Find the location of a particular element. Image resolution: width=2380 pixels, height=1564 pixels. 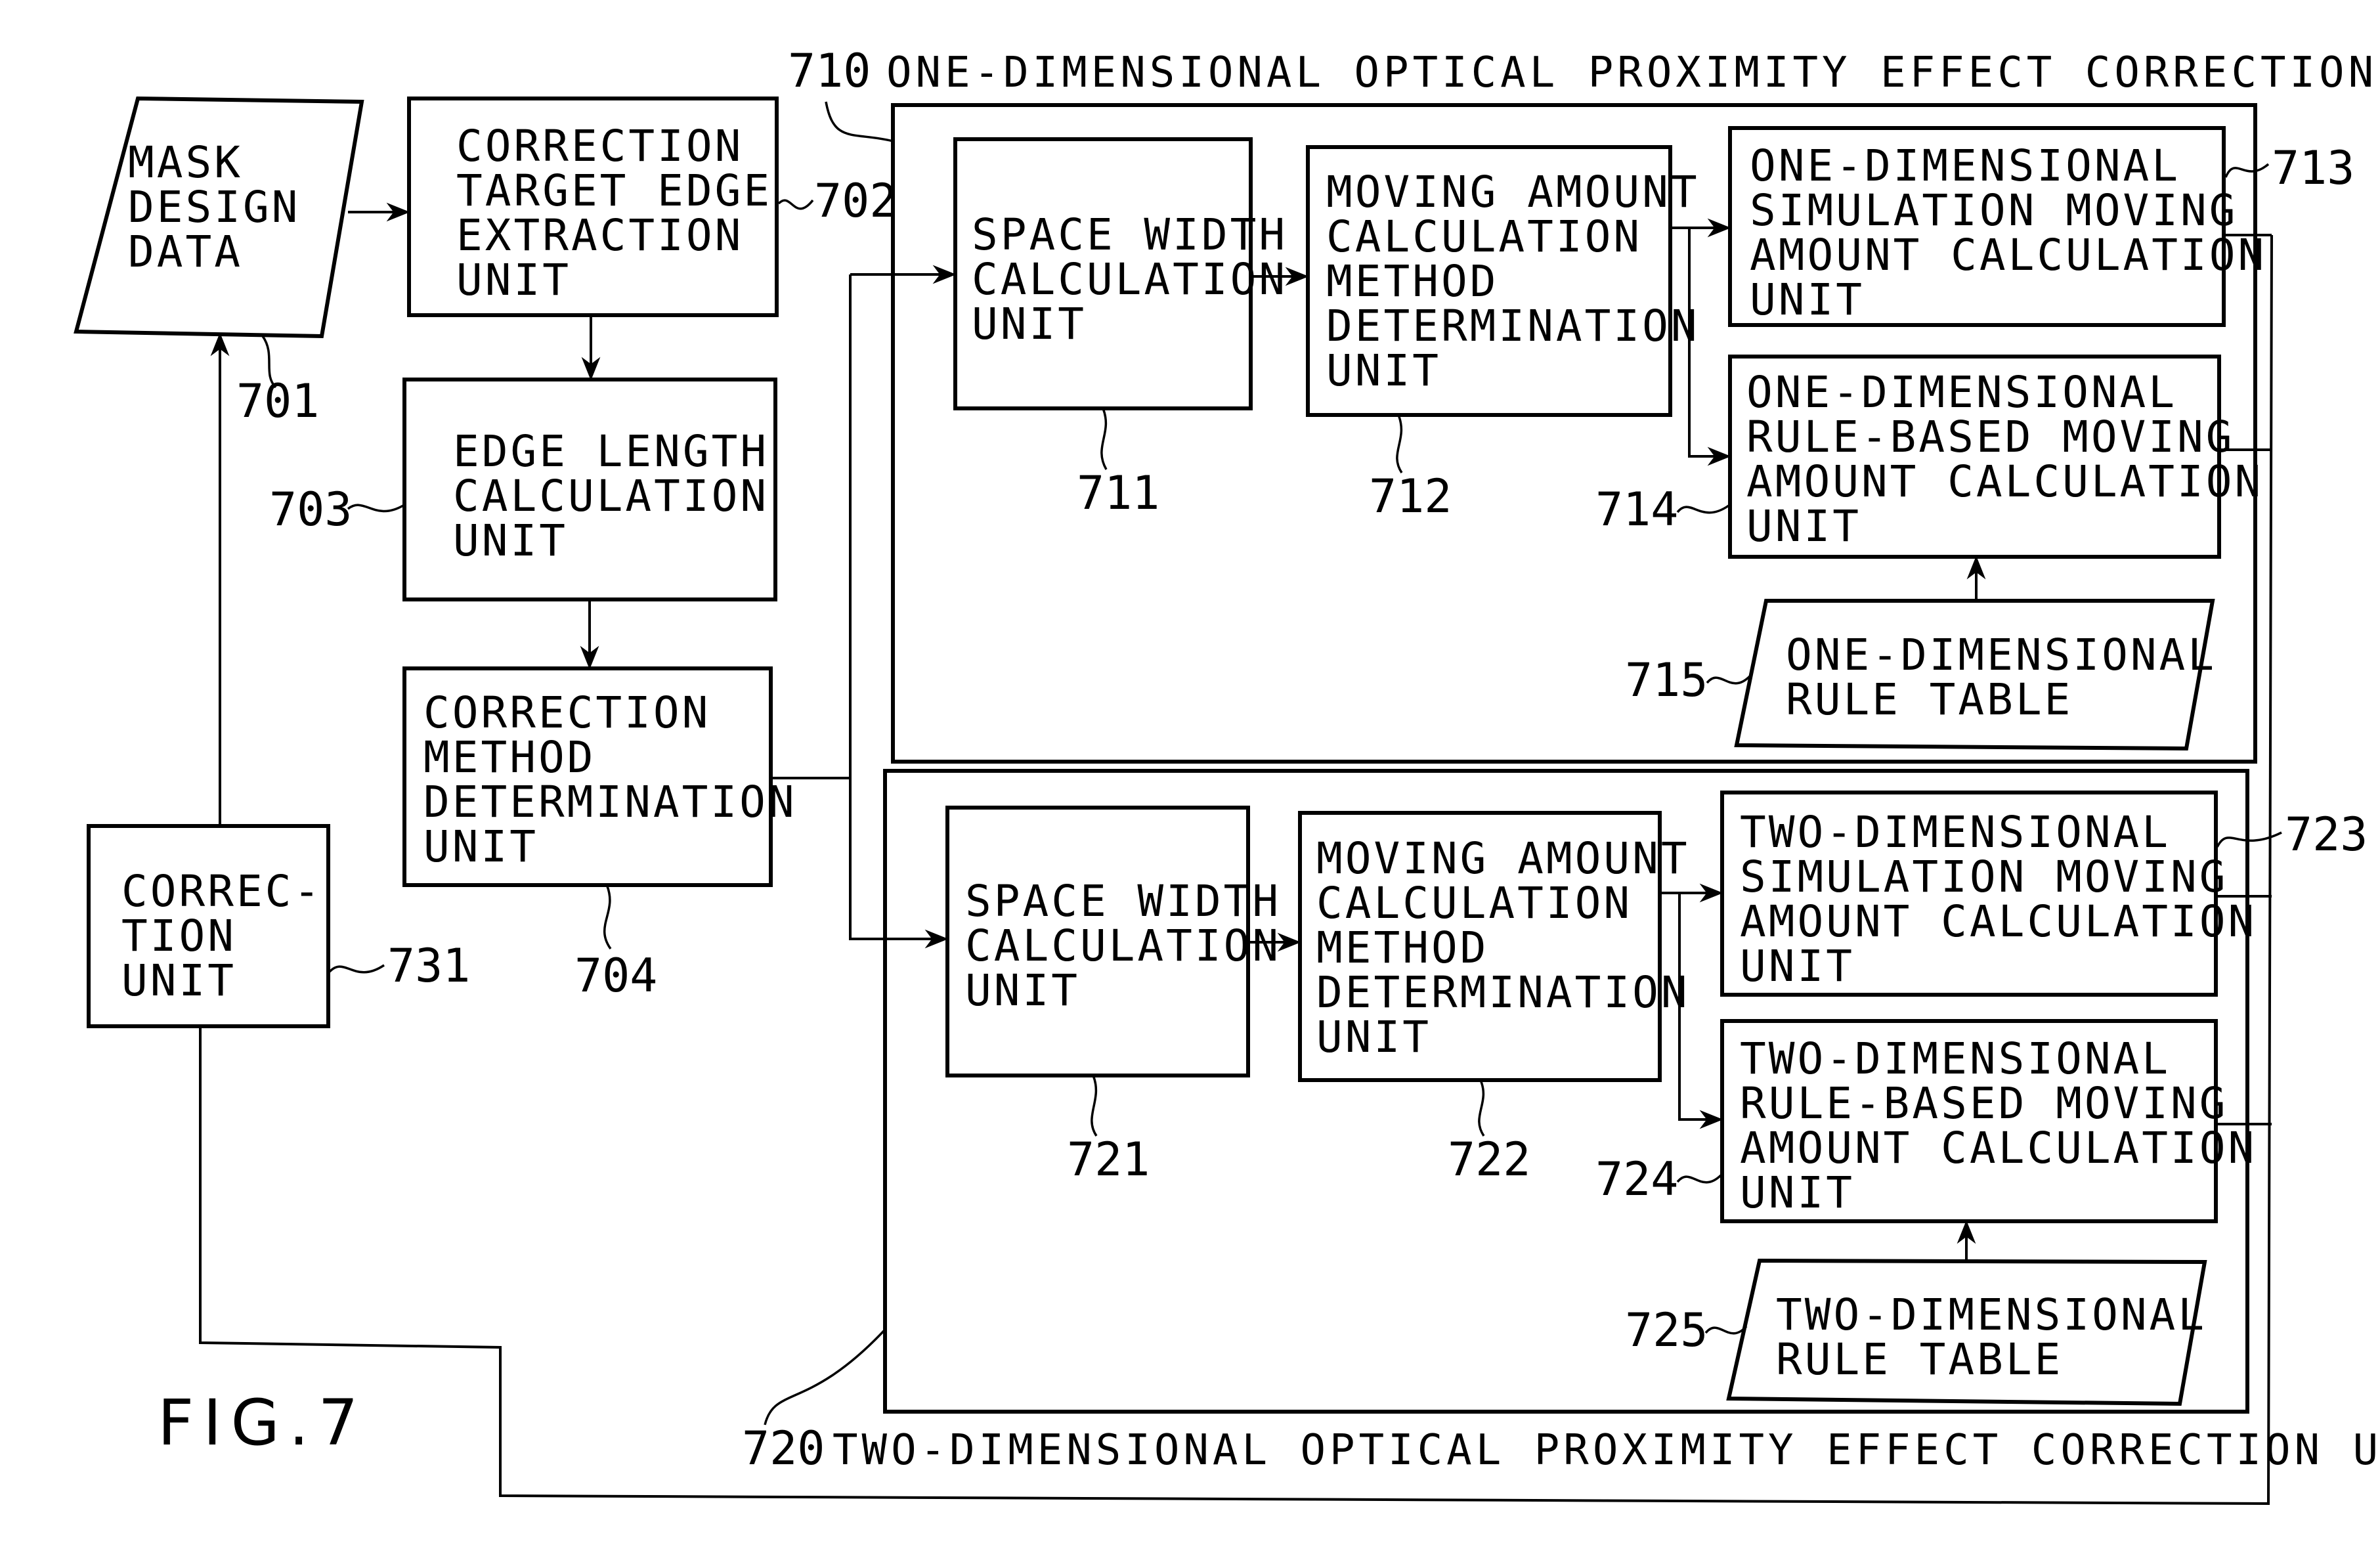

ref-714: 714 is located at coordinates (1636, 509).